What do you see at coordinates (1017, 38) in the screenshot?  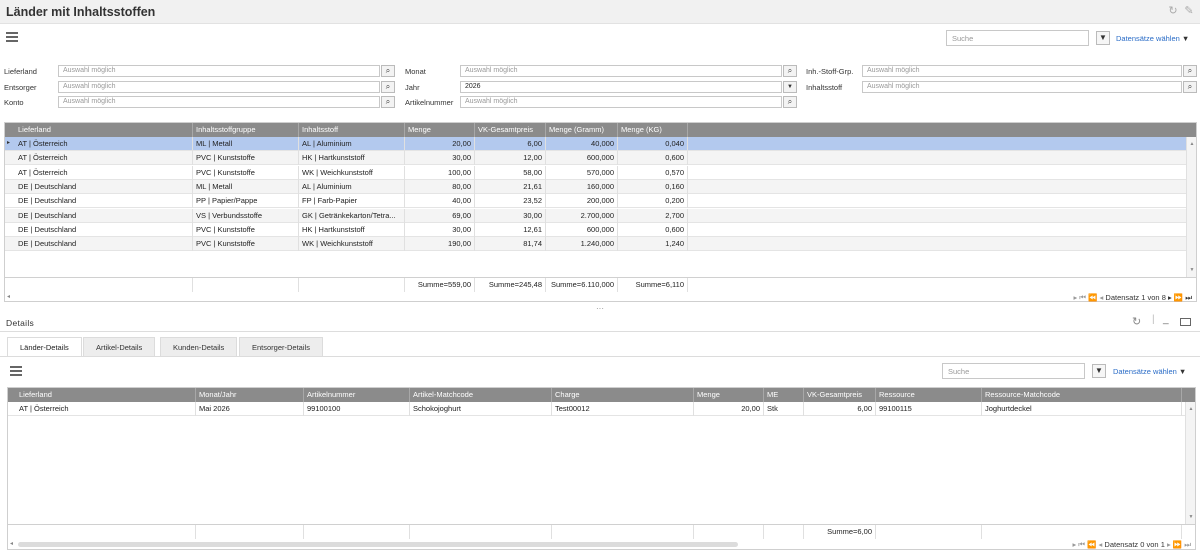 I see `search-input: Suche` at bounding box center [1017, 38].